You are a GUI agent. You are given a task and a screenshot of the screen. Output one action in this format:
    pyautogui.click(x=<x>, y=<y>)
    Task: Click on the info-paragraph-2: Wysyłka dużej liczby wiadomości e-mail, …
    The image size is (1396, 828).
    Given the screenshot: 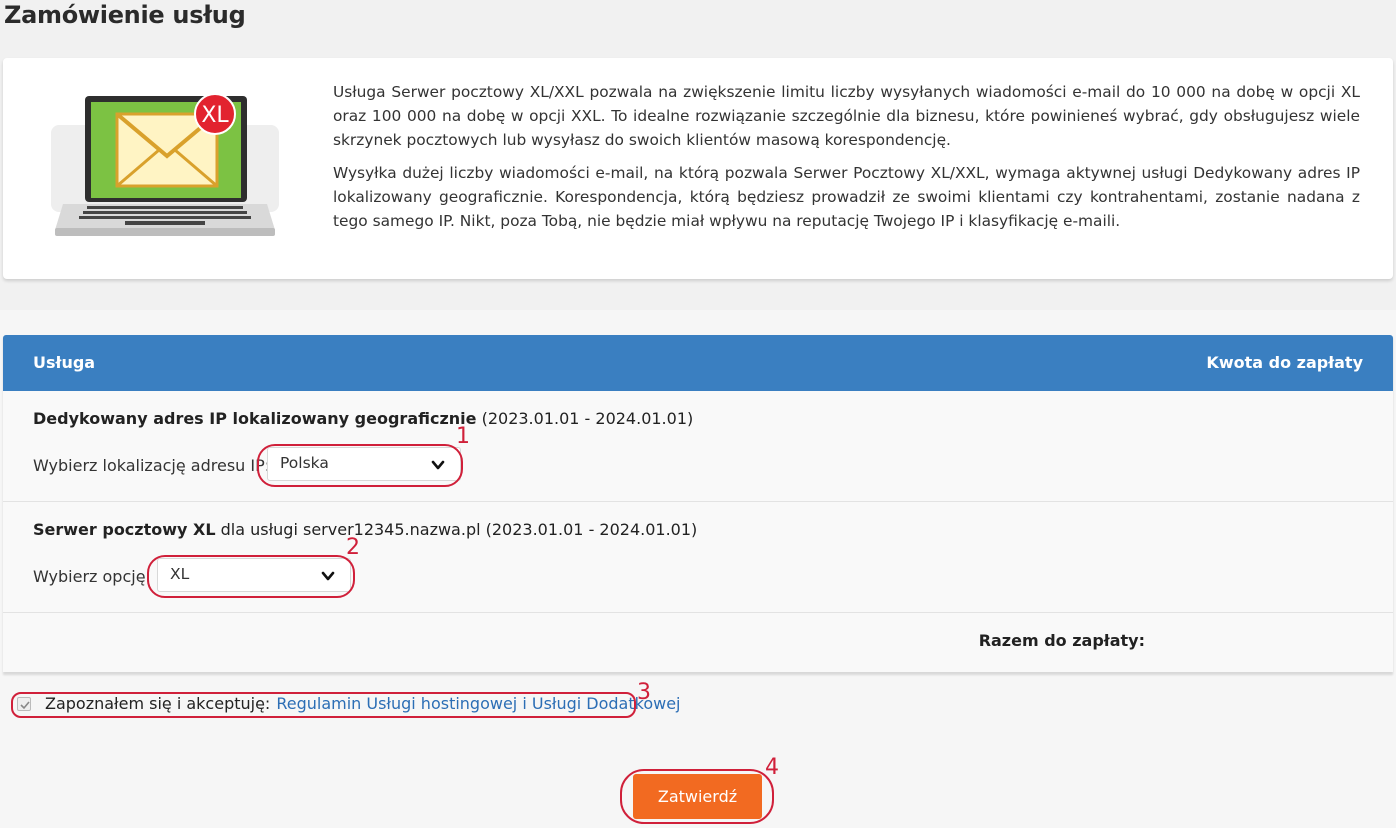 What is the action you would take?
    pyautogui.click(x=846, y=197)
    